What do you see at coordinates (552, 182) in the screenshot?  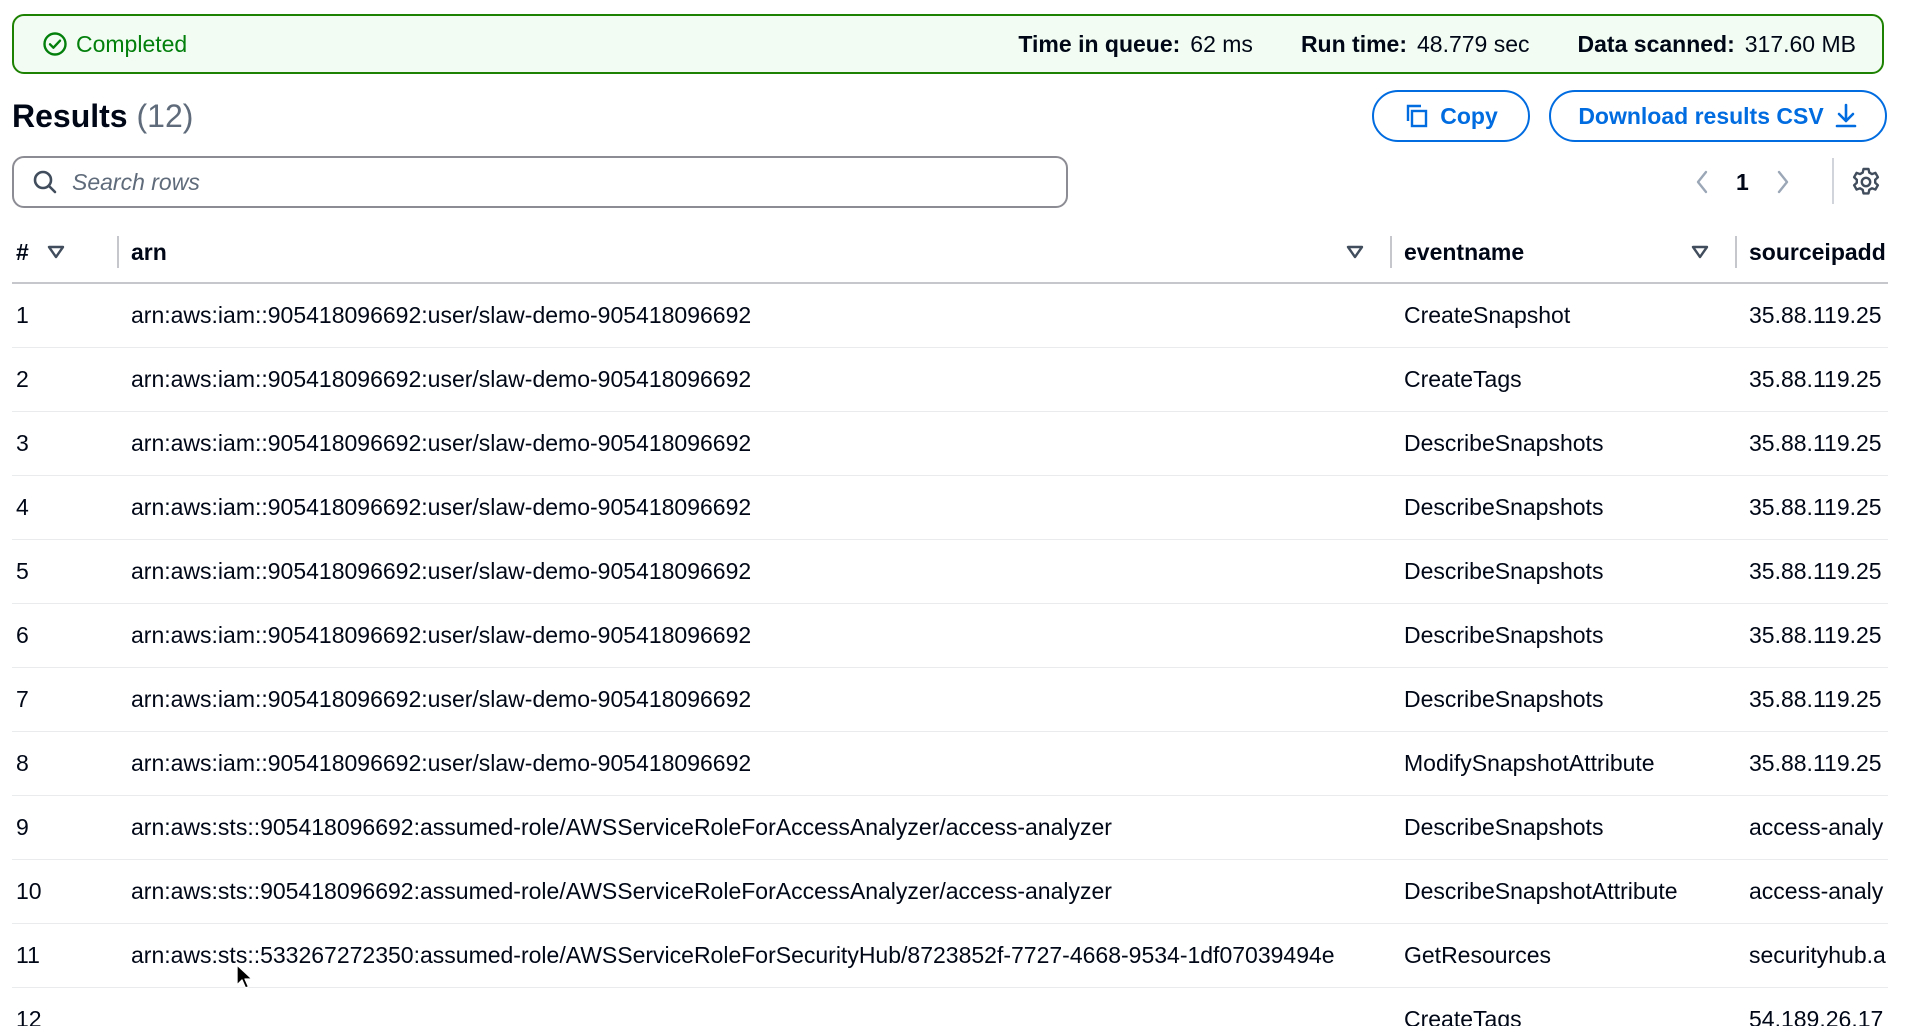 I see `search-rows-input` at bounding box center [552, 182].